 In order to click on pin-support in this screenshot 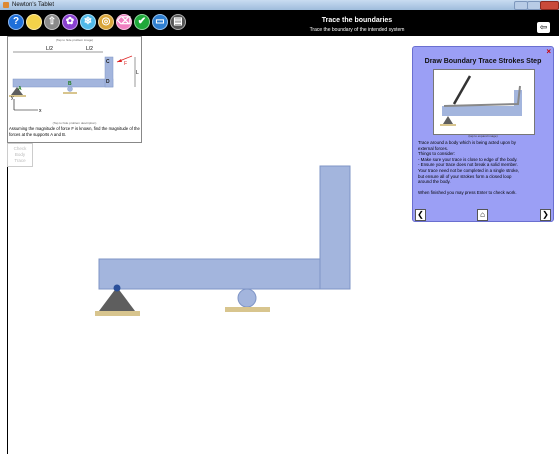, I will do `click(117, 299)`.